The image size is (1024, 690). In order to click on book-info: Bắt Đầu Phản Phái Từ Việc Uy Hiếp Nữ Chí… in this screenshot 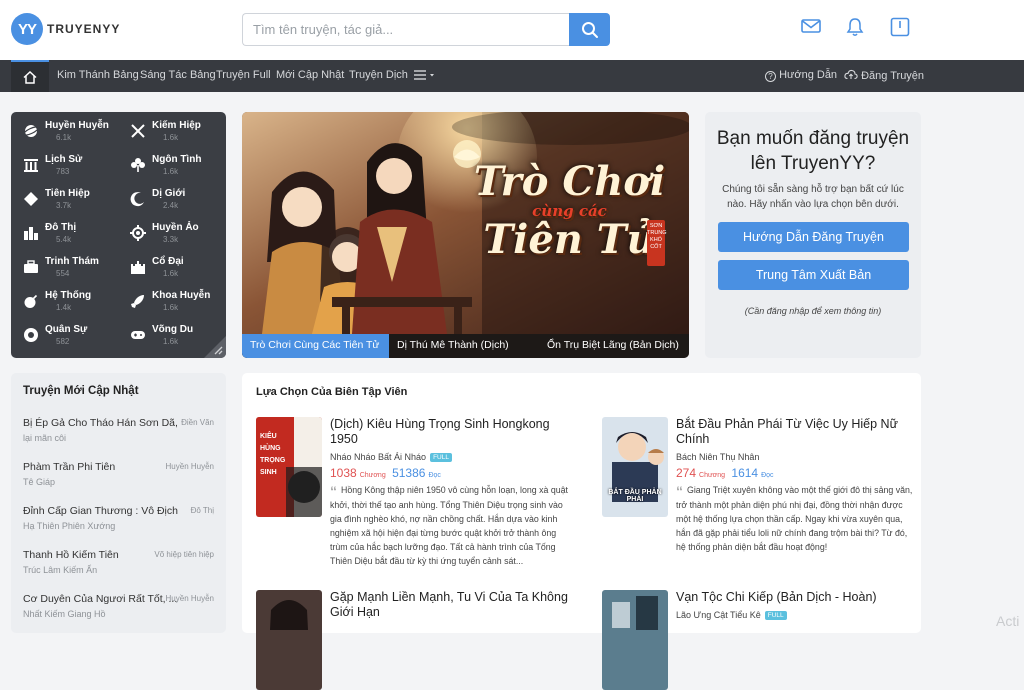, I will do `click(796, 485)`.